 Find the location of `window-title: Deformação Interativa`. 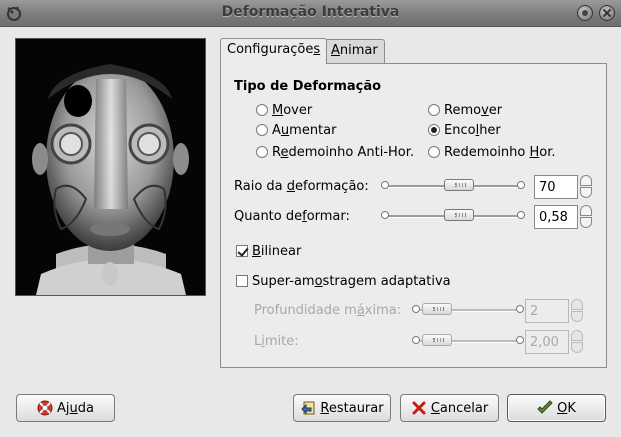

window-title: Deformação Interativa is located at coordinates (310, 12).